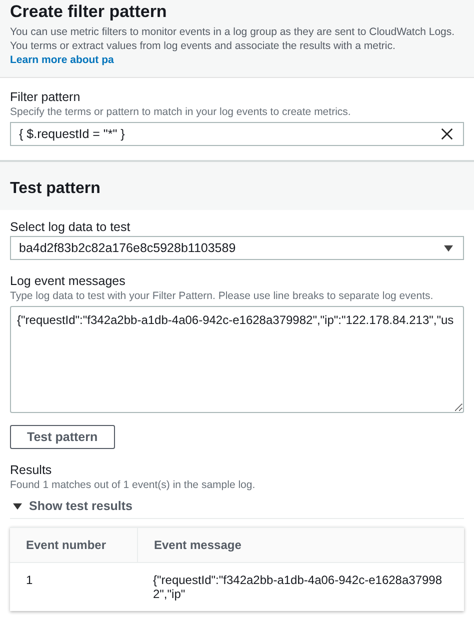 This screenshot has width=474, height=637. I want to click on show-results-toggle: Show test results, so click(237, 507).